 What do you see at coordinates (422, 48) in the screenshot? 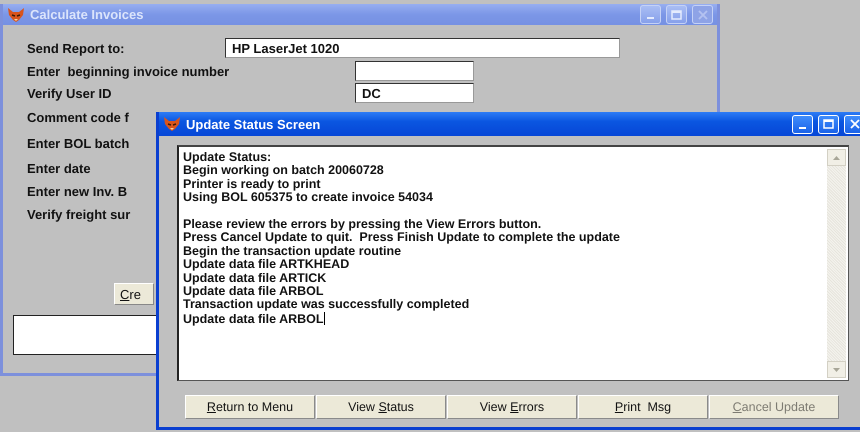
I see `input-field: HP LaserJet 1020` at bounding box center [422, 48].